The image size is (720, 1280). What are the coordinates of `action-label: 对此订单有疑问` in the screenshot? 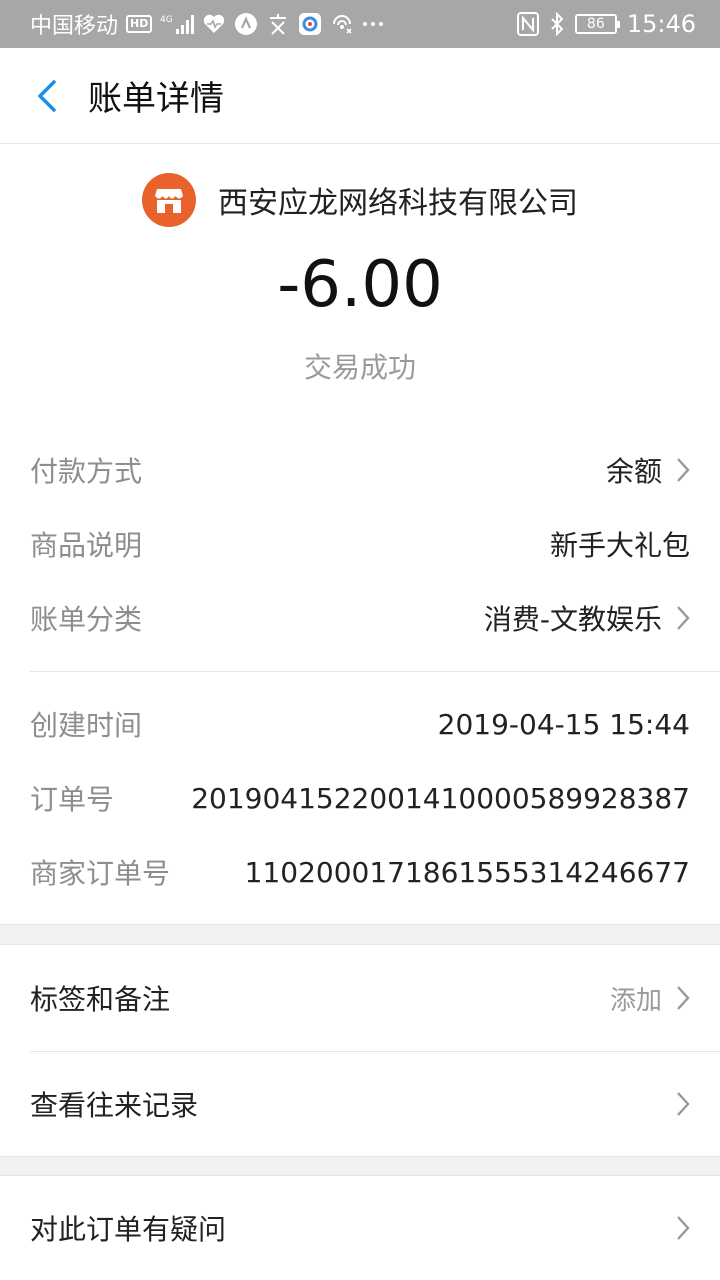 It's located at (128, 1229).